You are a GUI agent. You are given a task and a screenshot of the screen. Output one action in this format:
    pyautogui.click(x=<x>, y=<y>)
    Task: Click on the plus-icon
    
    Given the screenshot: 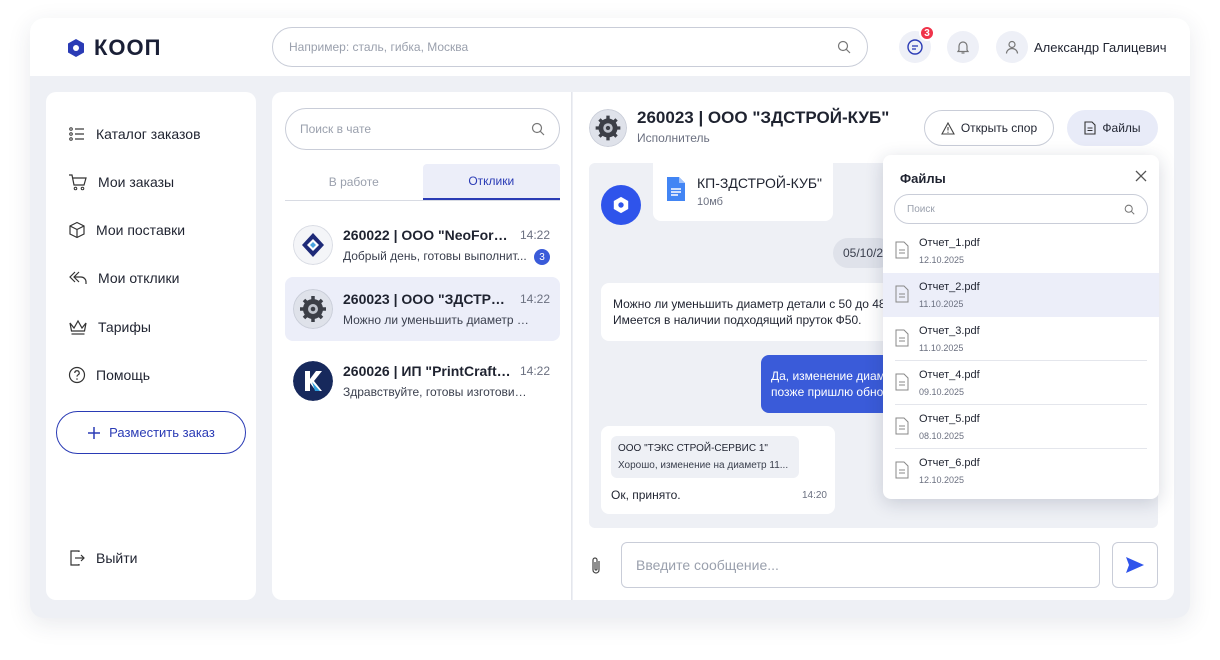 What is the action you would take?
    pyautogui.click(x=94, y=432)
    